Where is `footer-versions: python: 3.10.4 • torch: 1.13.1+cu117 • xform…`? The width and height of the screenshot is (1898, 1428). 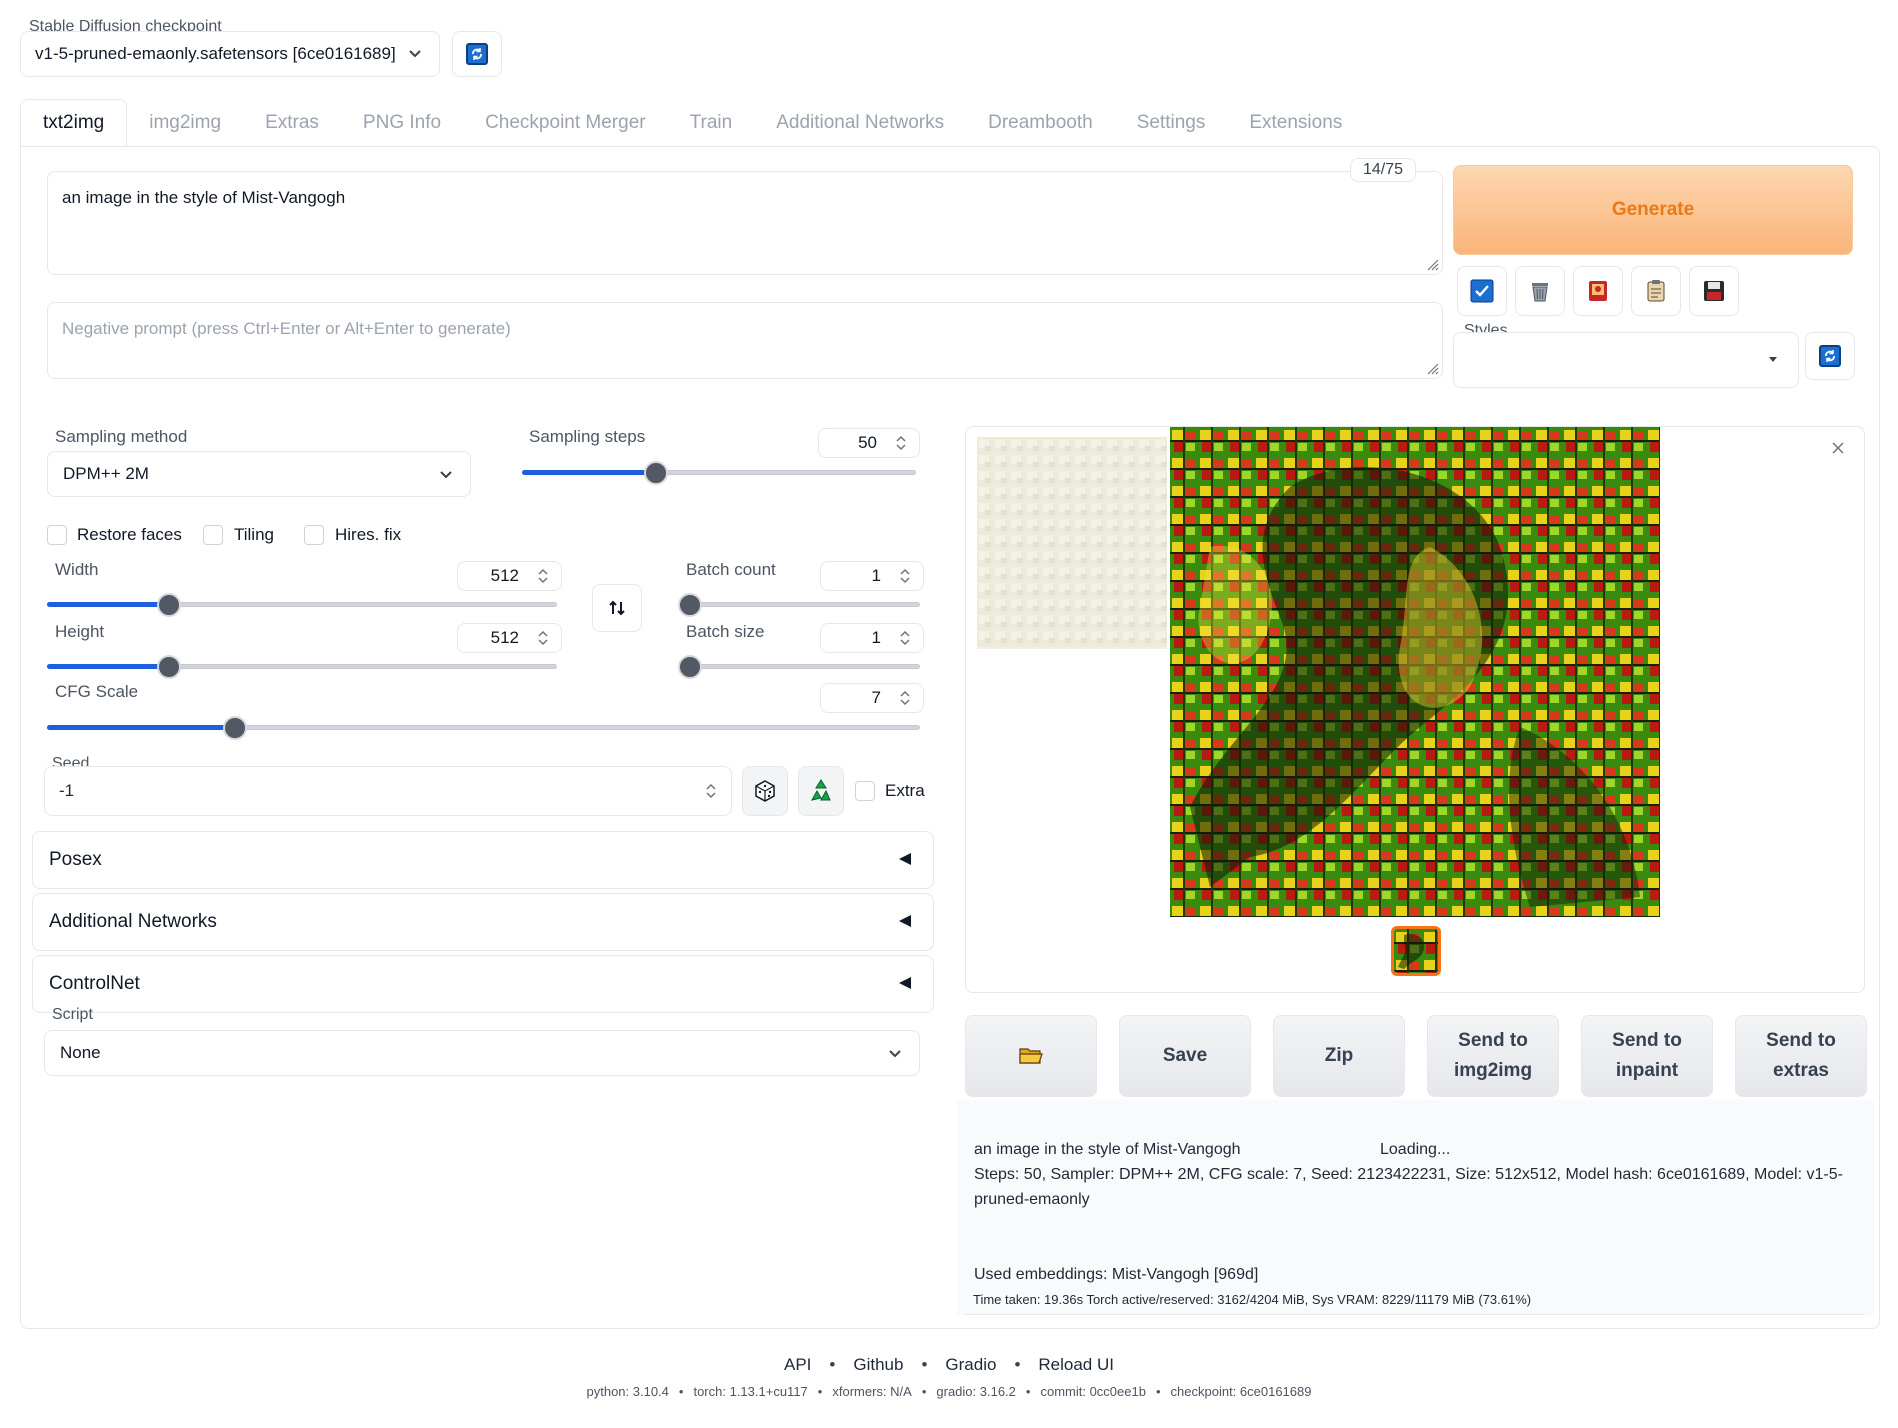
footer-versions: python: 3.10.4 • torch: 1.13.1+cu117 • xform… is located at coordinates (949, 1391).